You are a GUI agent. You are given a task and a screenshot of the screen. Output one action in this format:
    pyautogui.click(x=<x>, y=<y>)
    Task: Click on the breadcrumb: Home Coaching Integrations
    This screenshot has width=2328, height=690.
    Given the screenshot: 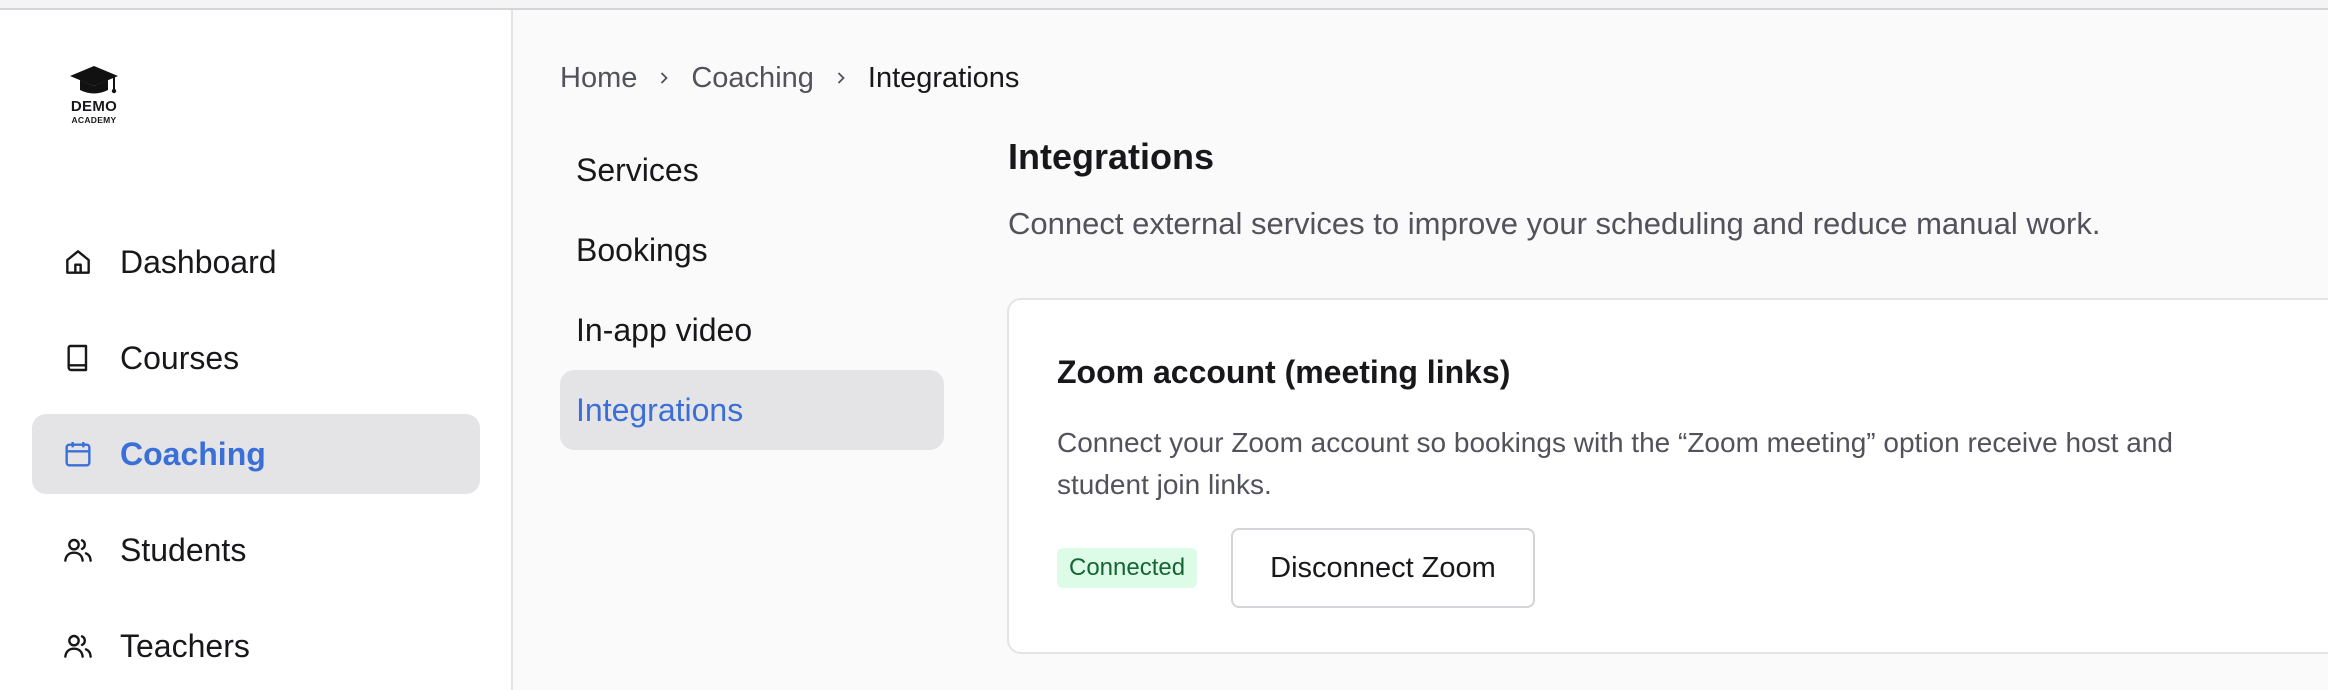 What is the action you would take?
    pyautogui.click(x=789, y=78)
    